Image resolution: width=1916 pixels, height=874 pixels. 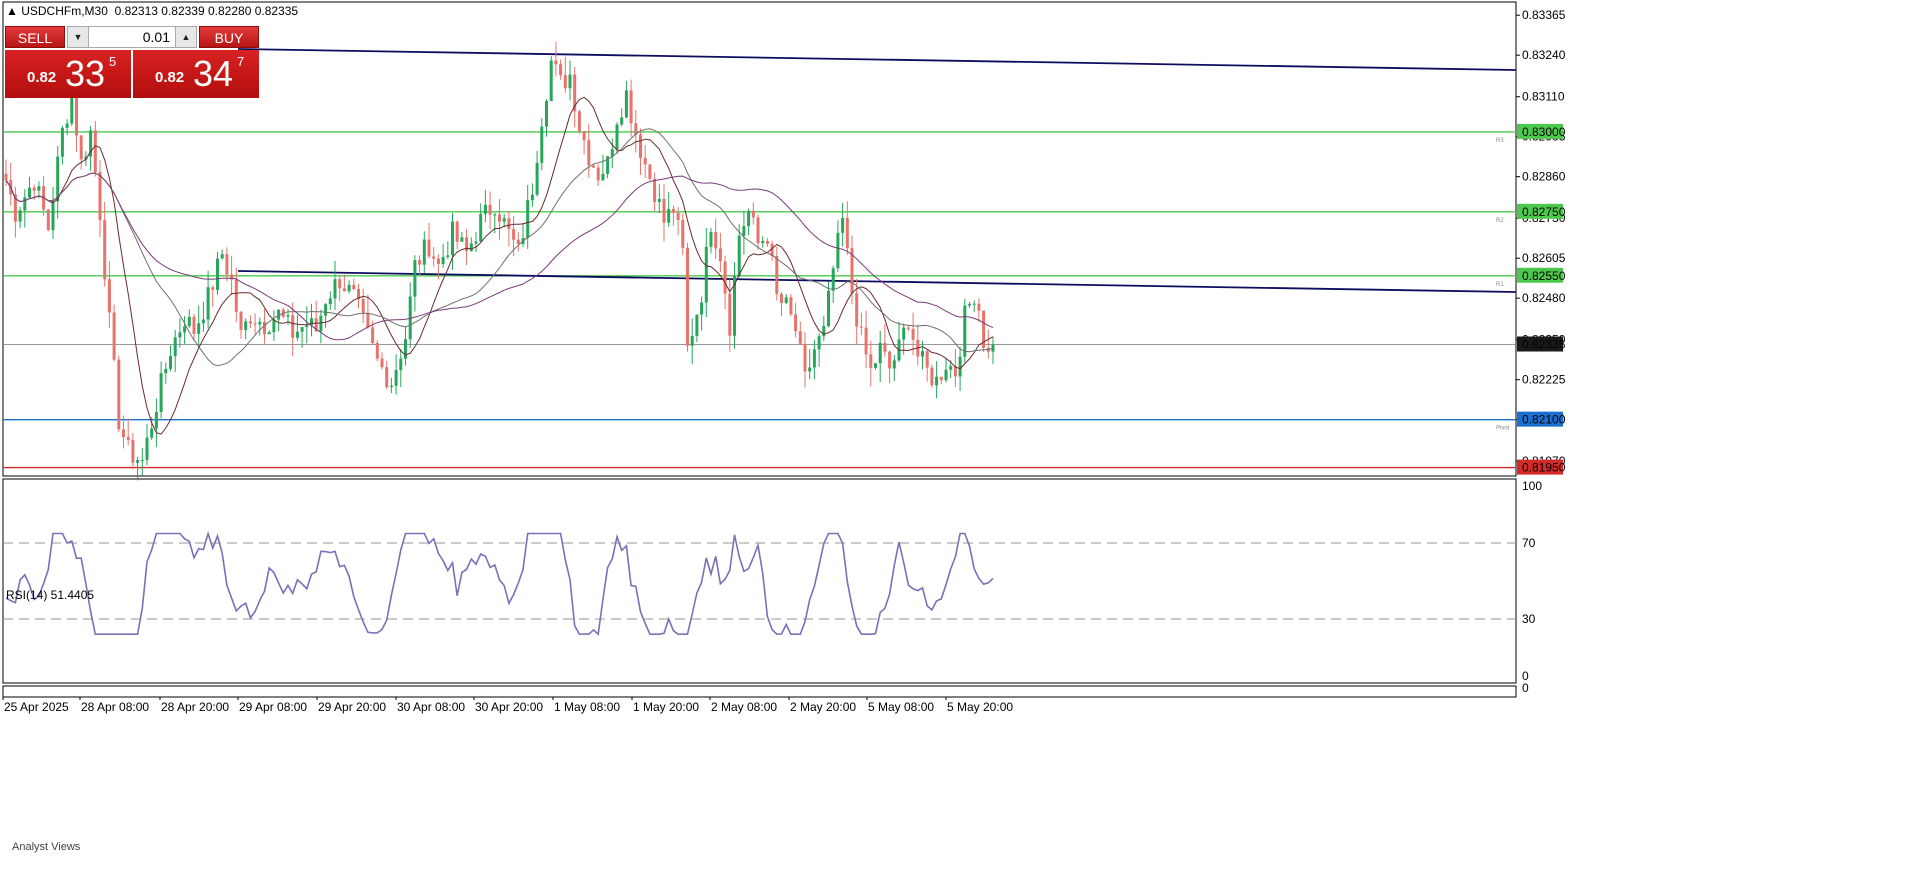 What do you see at coordinates (196, 74) in the screenshot?
I see `buy-price-button: 0.82 34 7` at bounding box center [196, 74].